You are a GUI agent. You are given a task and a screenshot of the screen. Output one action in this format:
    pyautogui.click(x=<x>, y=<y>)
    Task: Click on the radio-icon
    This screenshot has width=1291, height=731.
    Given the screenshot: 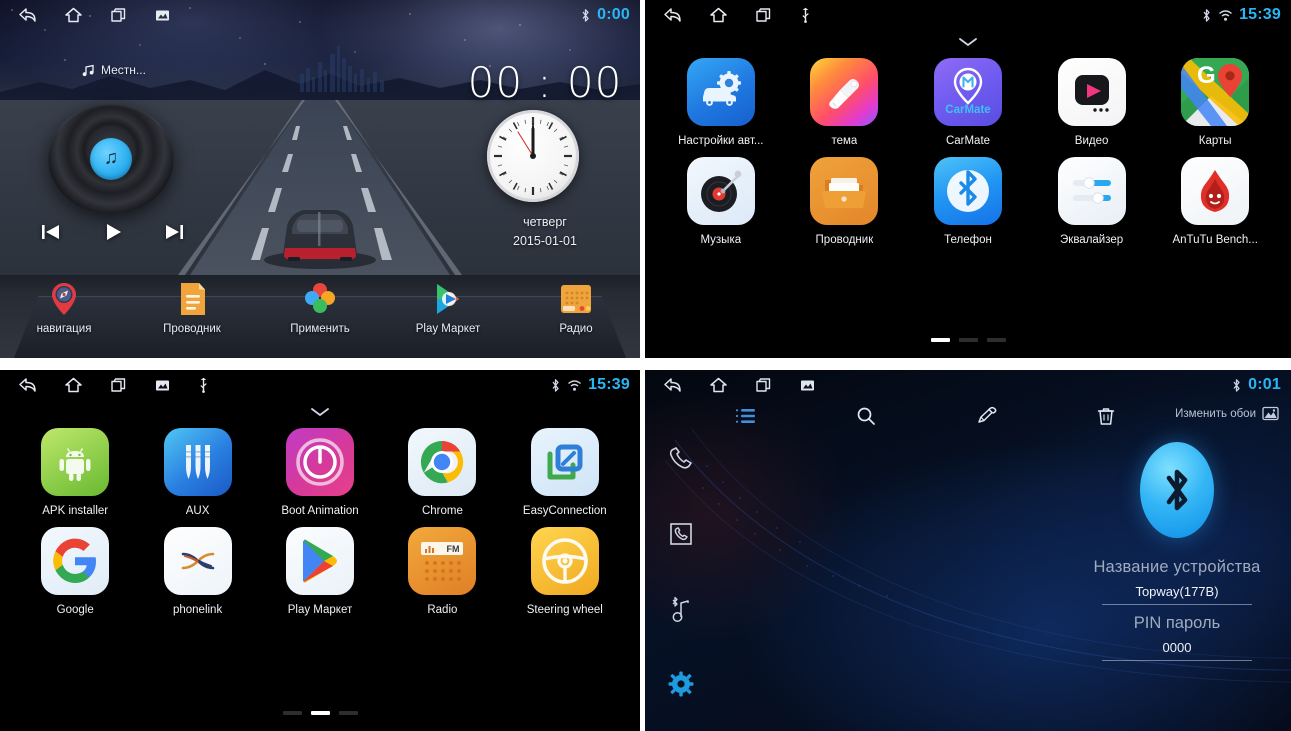 What is the action you would take?
    pyautogui.click(x=576, y=299)
    